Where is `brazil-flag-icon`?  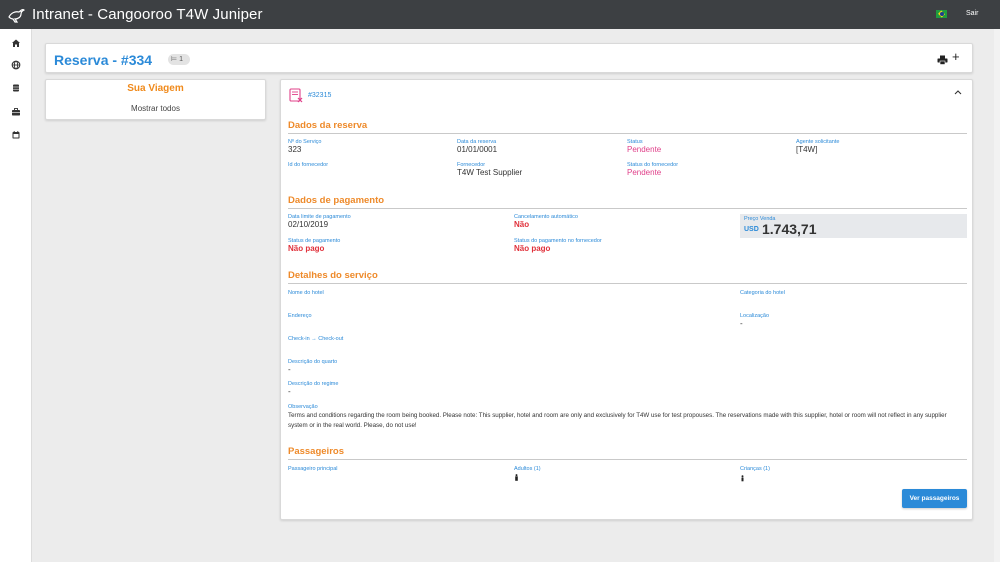
brazil-flag-icon is located at coordinates (941, 14).